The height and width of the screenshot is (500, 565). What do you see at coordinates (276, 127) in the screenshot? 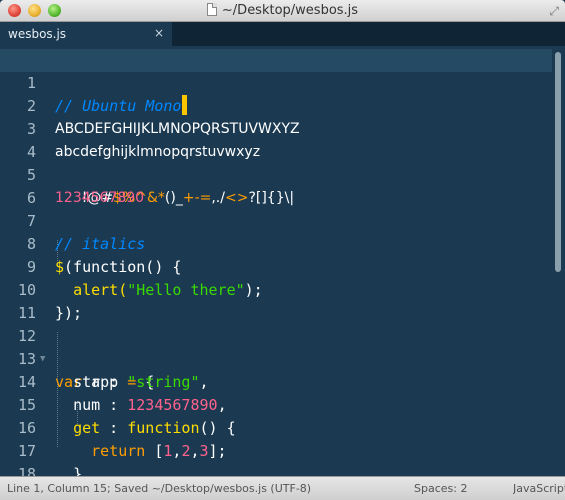
I see `code-line-3: 3 abcdefghijklmnopqrstuvwxyz` at bounding box center [276, 127].